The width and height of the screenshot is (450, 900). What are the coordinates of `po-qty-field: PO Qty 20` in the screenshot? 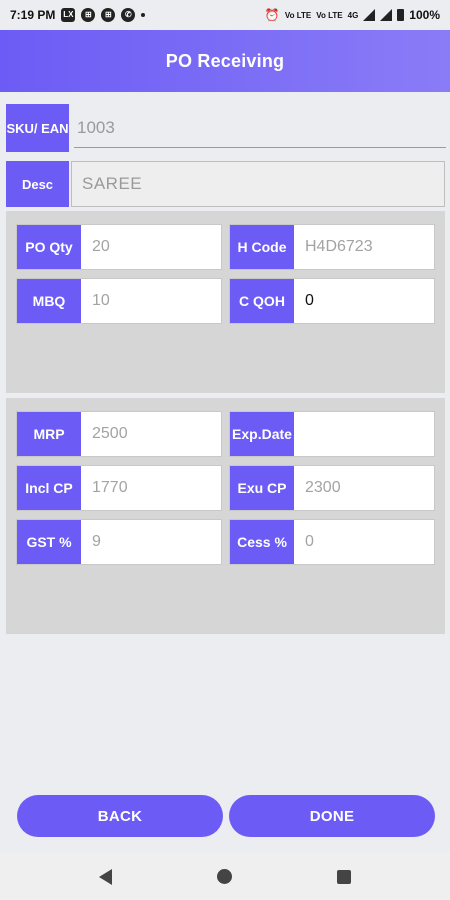 It's located at (119, 247).